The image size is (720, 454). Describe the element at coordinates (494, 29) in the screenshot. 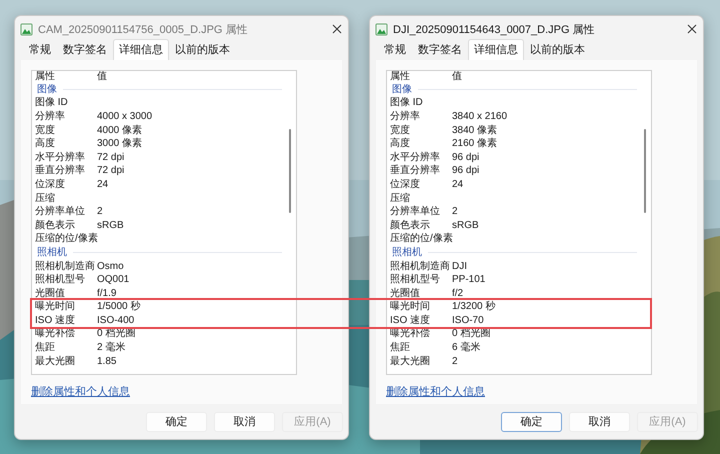

I see `window-title: DJI_20250901154643_0007_D.JPG 属性` at that location.